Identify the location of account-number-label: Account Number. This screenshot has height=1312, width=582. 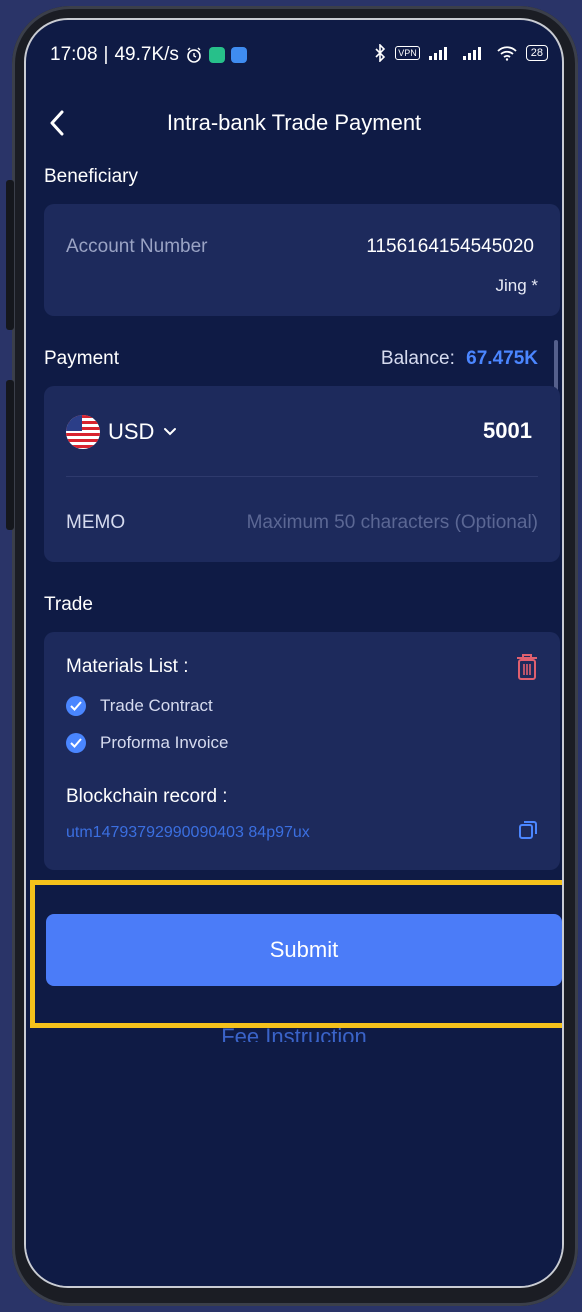
(137, 246).